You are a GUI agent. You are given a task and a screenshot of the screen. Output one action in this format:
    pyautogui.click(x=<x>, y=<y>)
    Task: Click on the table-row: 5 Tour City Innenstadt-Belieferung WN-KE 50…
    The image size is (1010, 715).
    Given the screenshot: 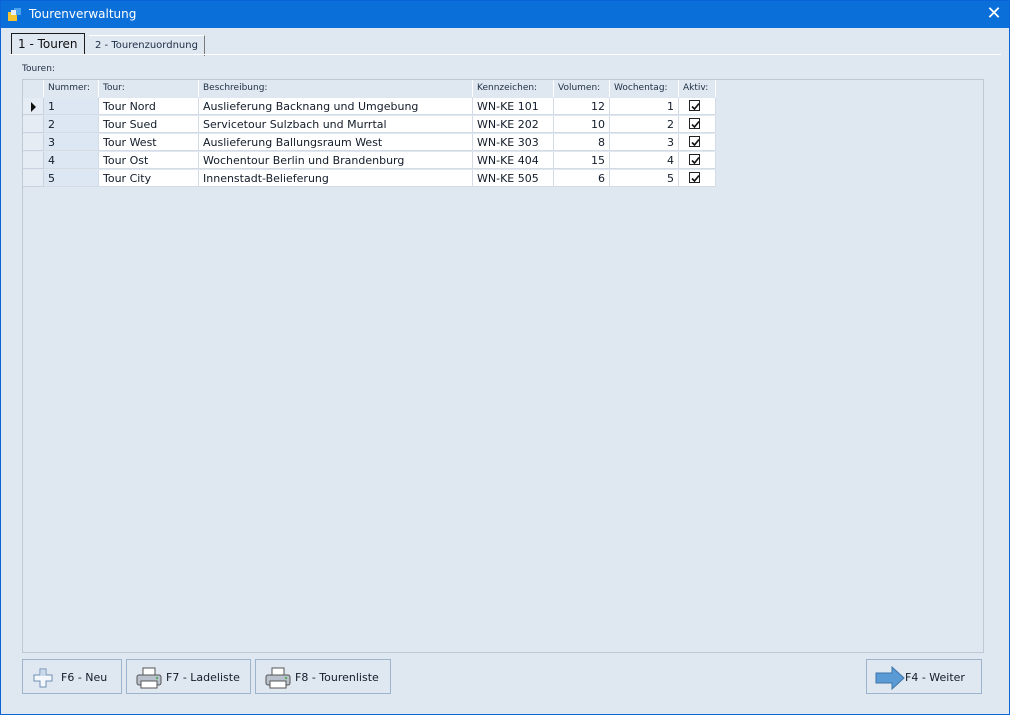 What is the action you would take?
    pyautogui.click(x=370, y=179)
    